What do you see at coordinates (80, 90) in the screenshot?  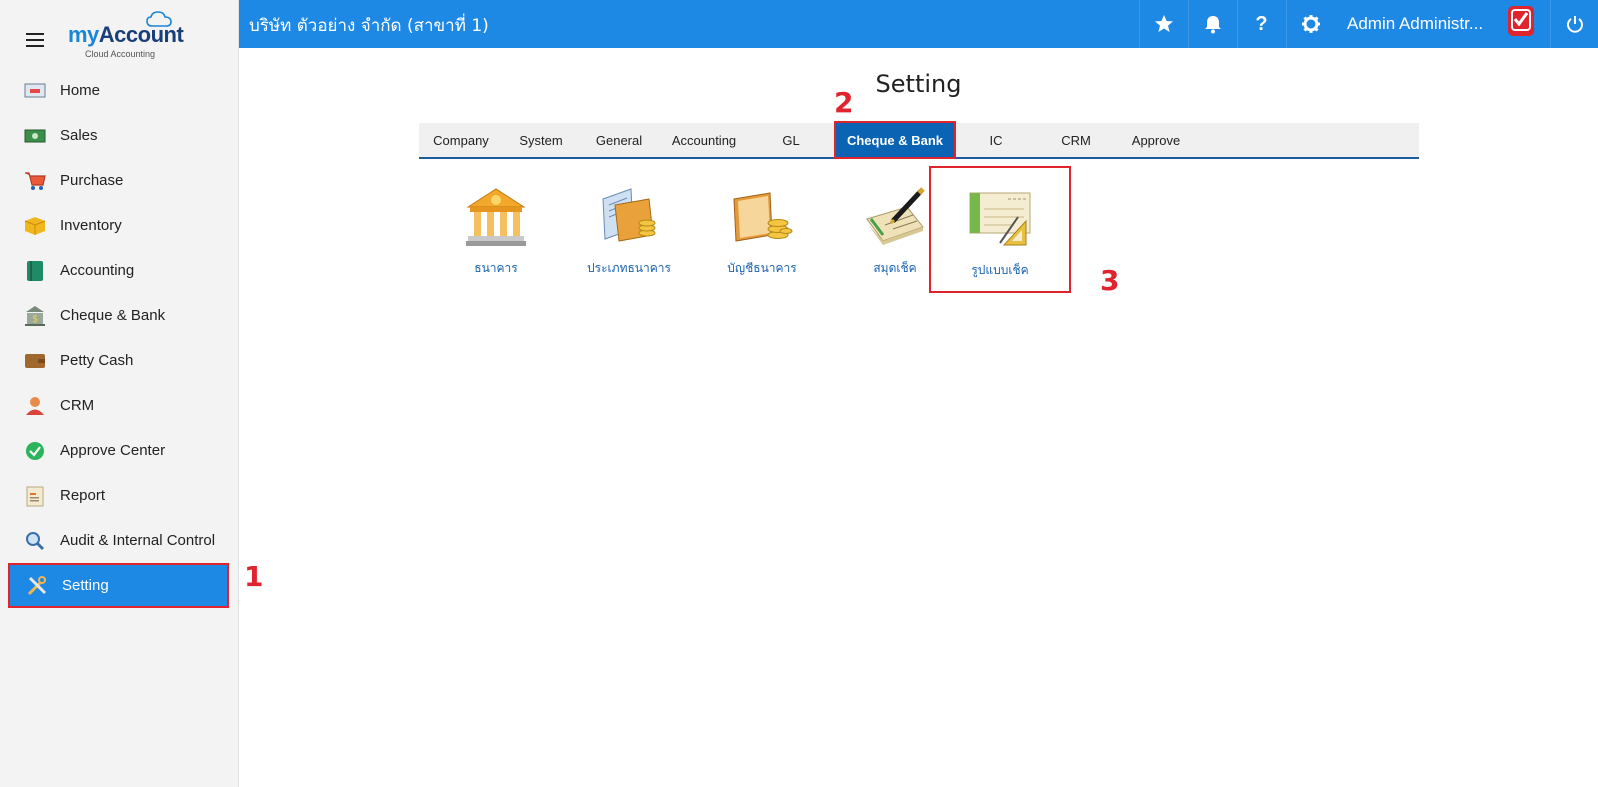 I see `sidebar-item-label: Home` at bounding box center [80, 90].